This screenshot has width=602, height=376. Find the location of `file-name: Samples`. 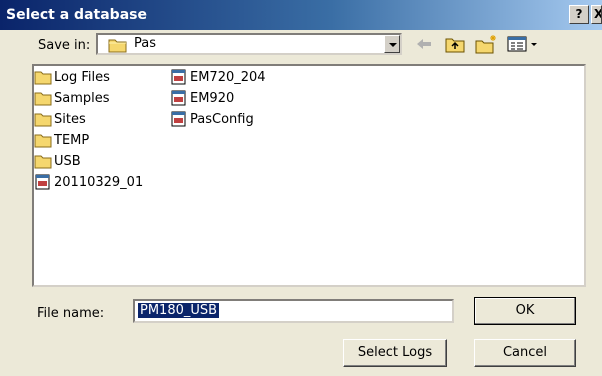

file-name: Samples is located at coordinates (82, 98).